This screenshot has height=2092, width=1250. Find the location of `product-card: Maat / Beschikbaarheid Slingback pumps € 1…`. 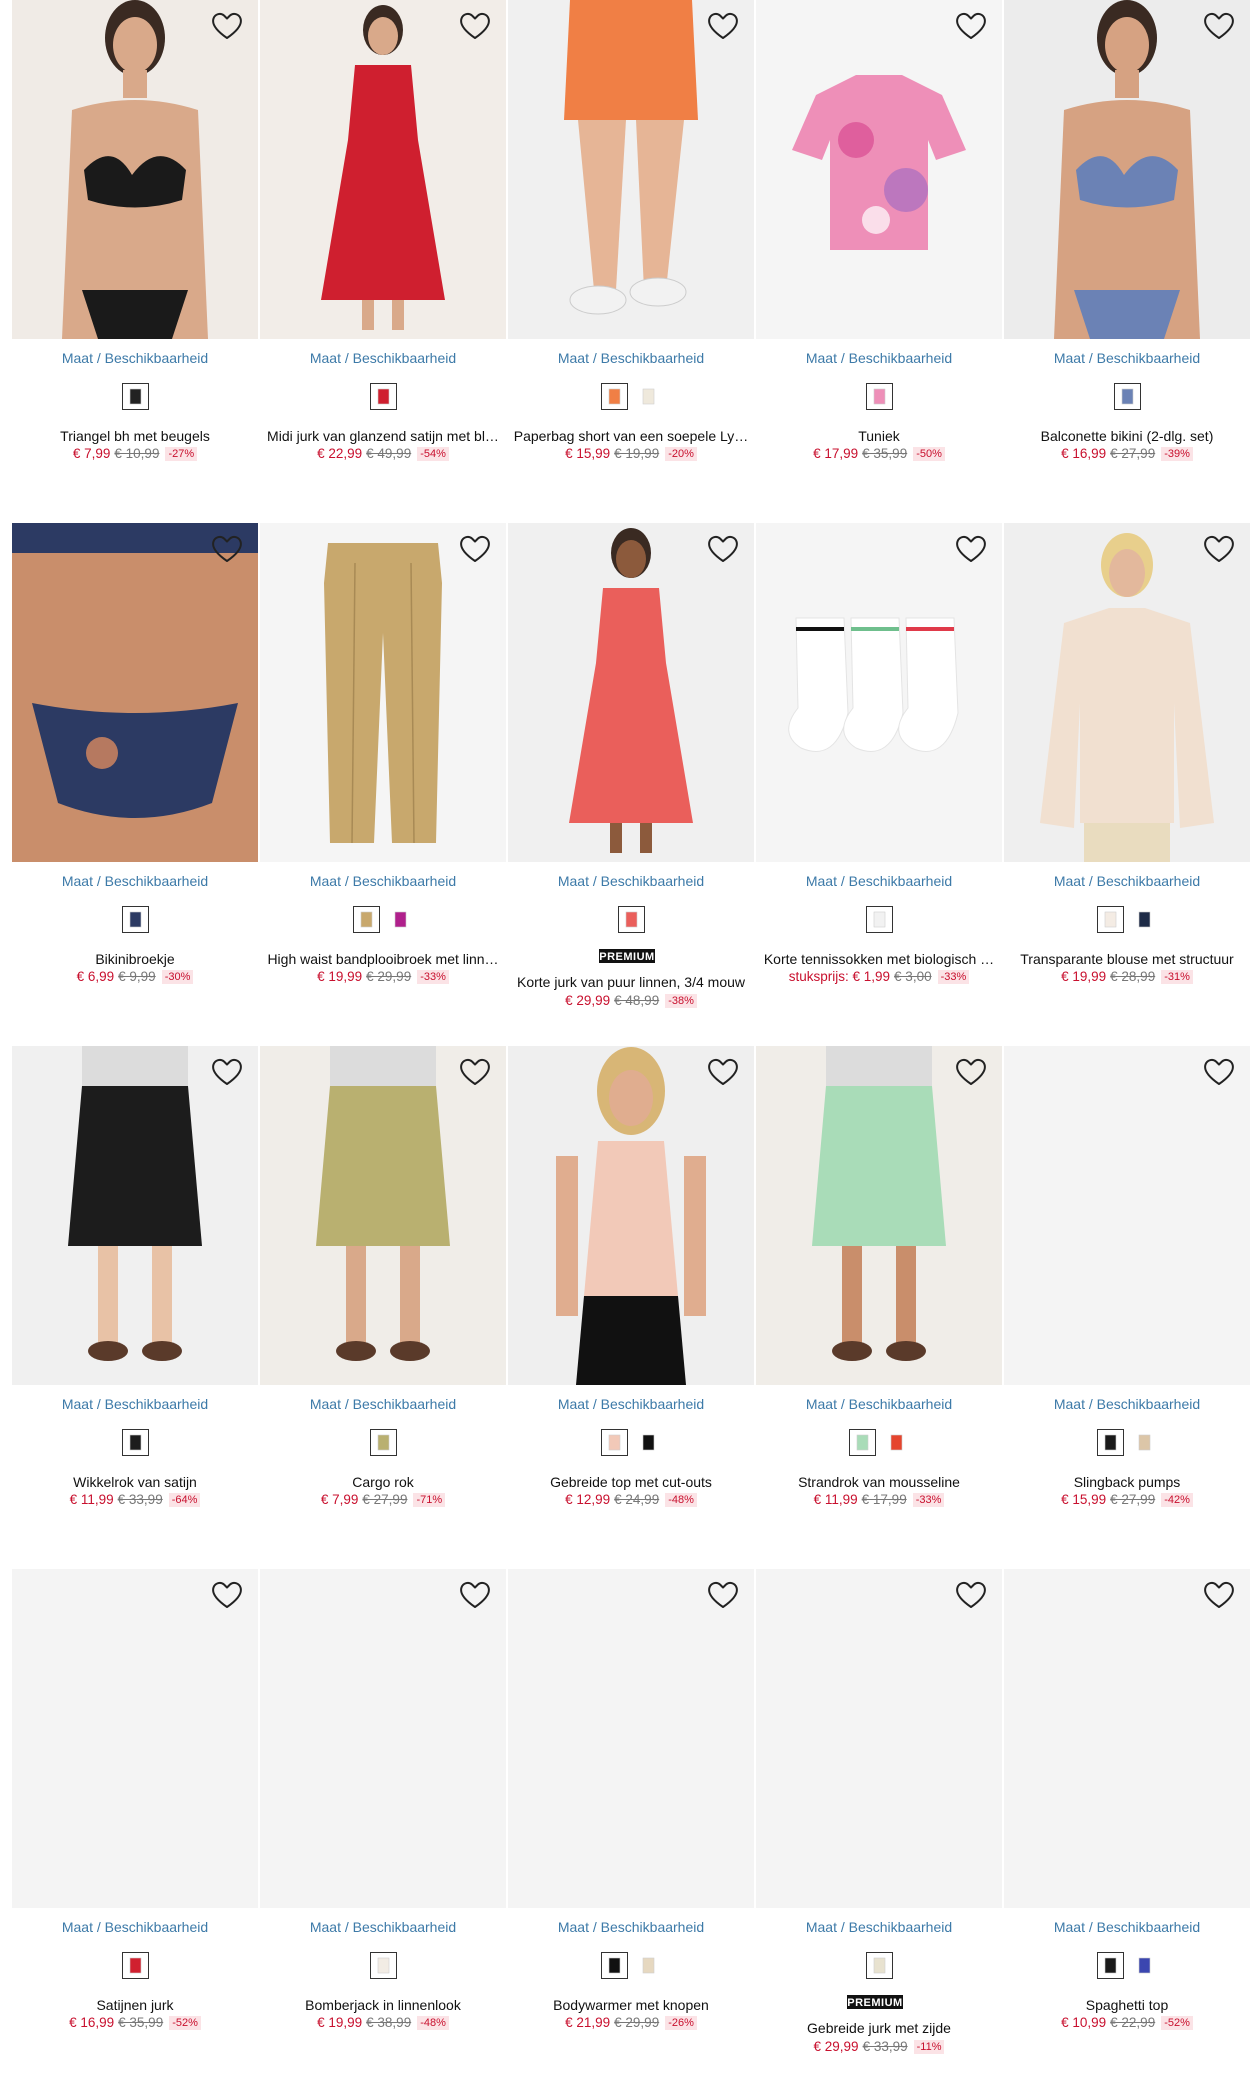

product-card: Maat / Beschikbaarheid Slingback pumps € 1… is located at coordinates (1127, 1307).